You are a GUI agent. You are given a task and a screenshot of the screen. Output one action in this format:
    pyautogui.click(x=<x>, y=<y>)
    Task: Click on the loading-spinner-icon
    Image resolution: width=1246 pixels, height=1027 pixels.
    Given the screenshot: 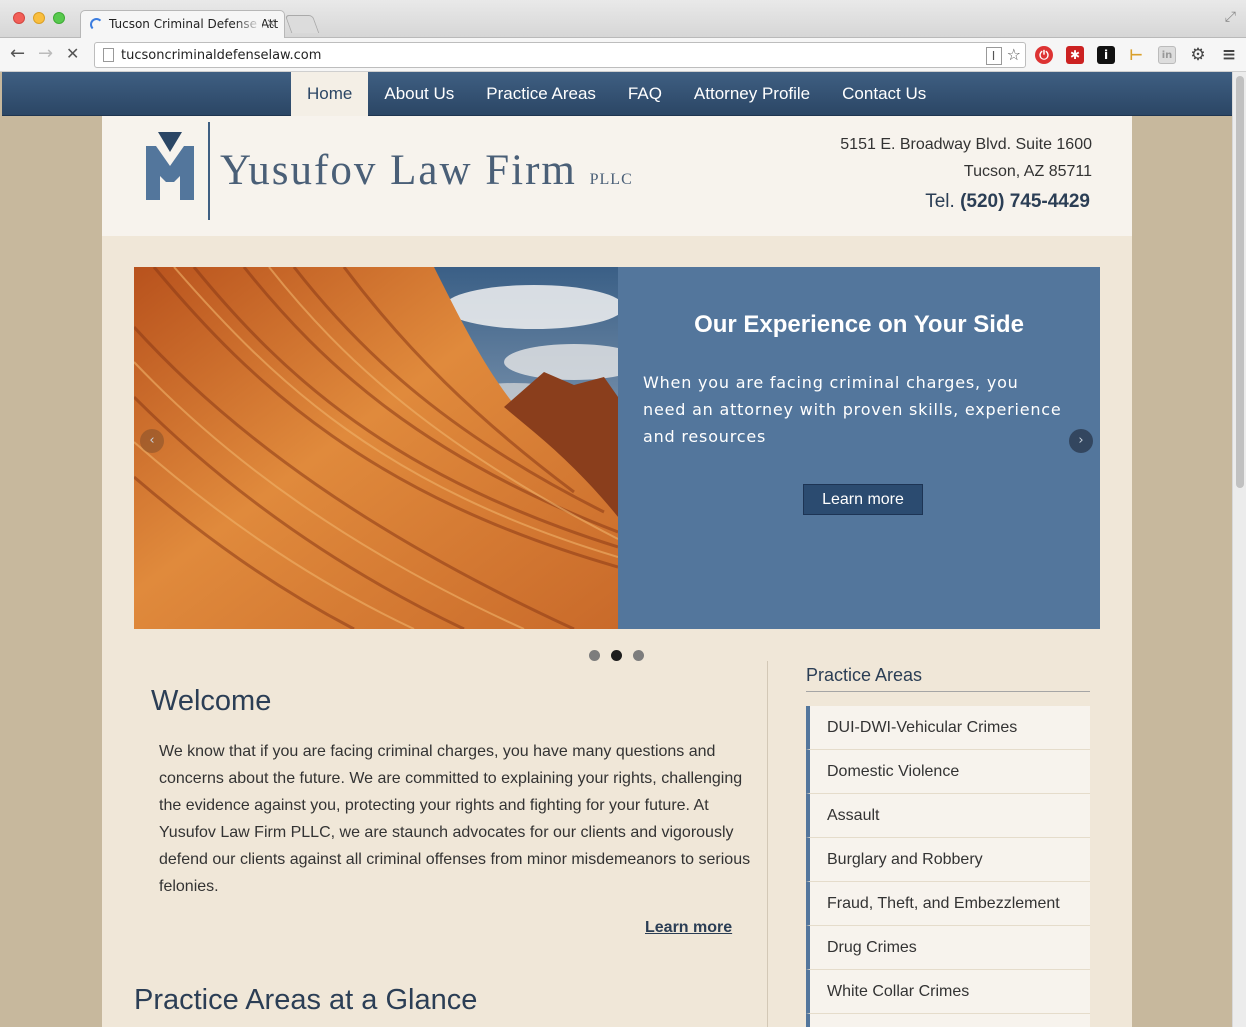 What is the action you would take?
    pyautogui.click(x=96, y=24)
    